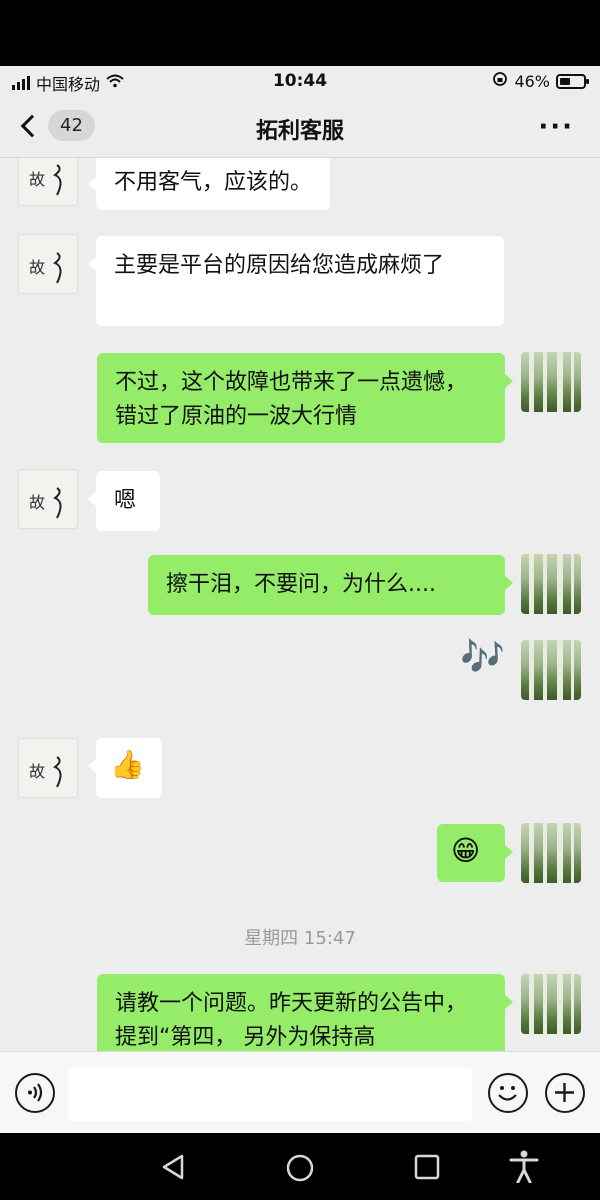 Image resolution: width=600 pixels, height=1200 pixels. I want to click on input-bar, so click(300, 1092).